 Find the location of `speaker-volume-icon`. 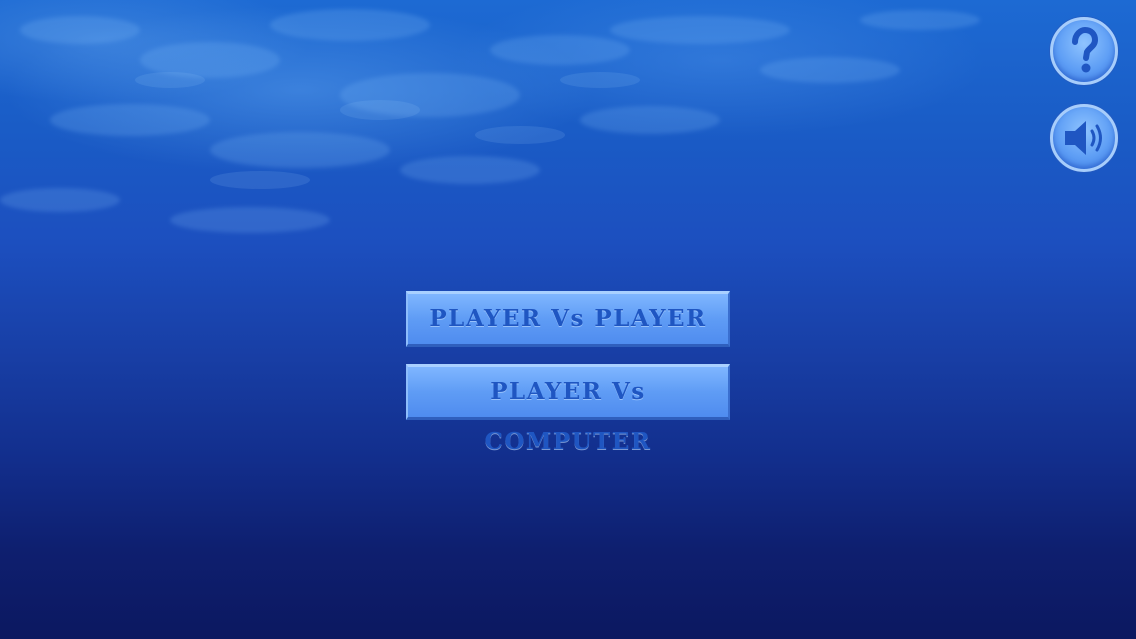

speaker-volume-icon is located at coordinates (1083, 138).